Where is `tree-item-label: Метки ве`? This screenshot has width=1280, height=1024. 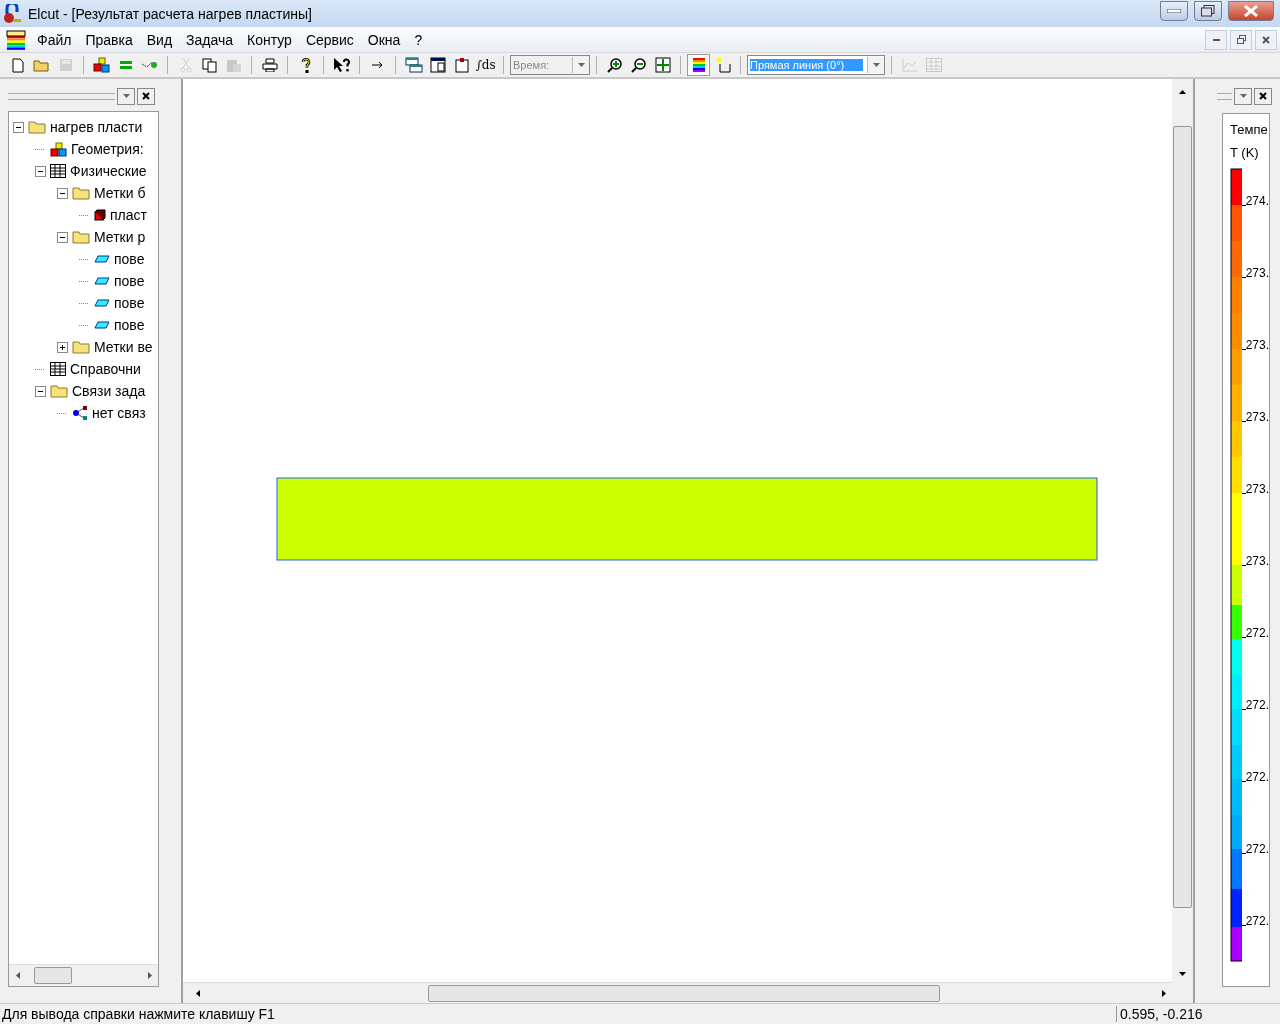
tree-item-label: Метки ве is located at coordinates (123, 347).